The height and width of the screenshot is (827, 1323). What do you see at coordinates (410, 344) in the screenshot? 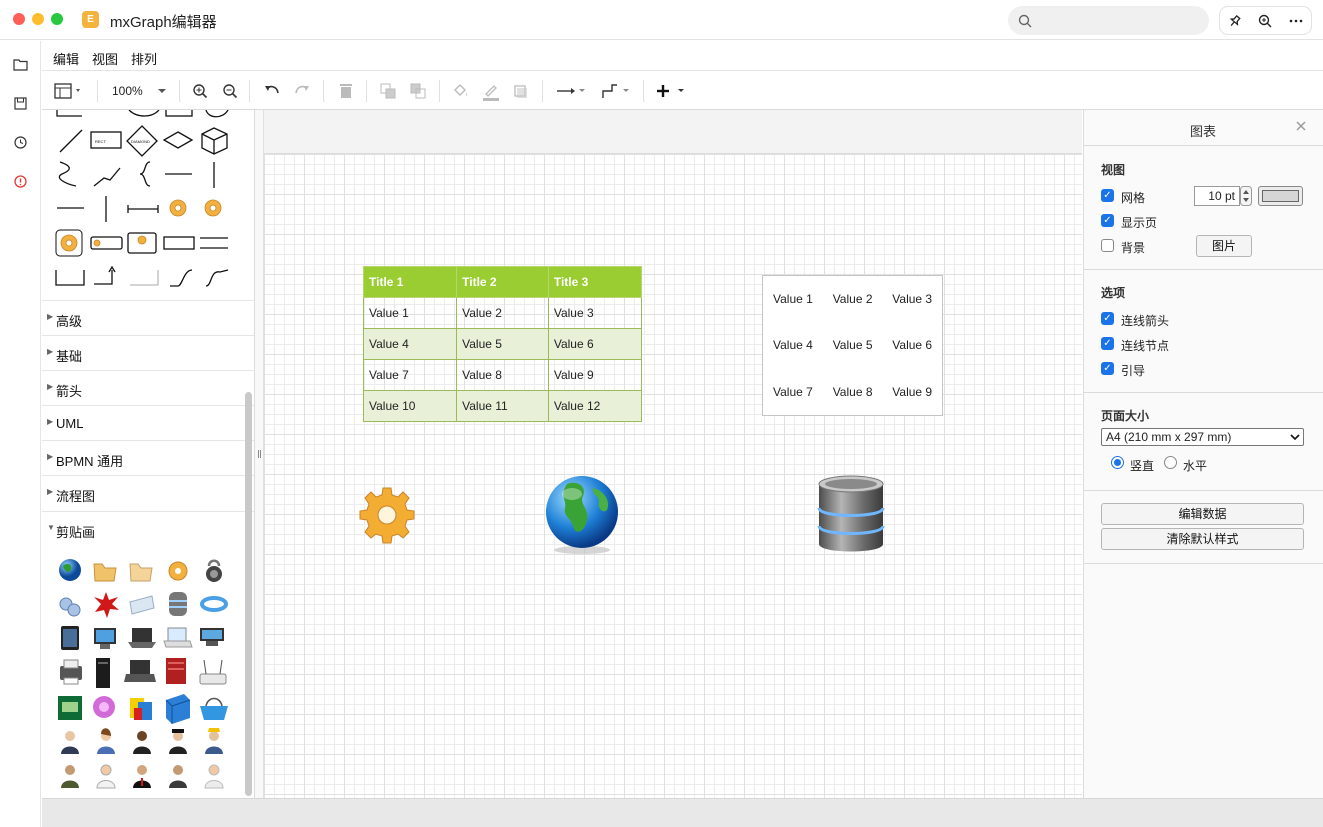
I see `table-cell: Value 4` at bounding box center [410, 344].